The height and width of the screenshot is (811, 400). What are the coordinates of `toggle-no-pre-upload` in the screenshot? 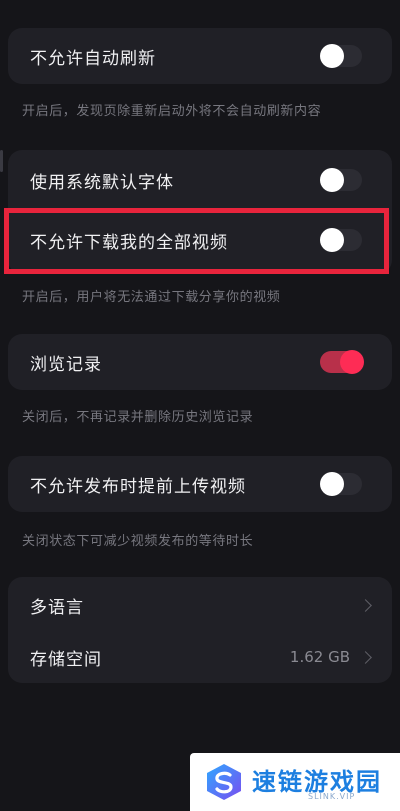 It's located at (341, 484).